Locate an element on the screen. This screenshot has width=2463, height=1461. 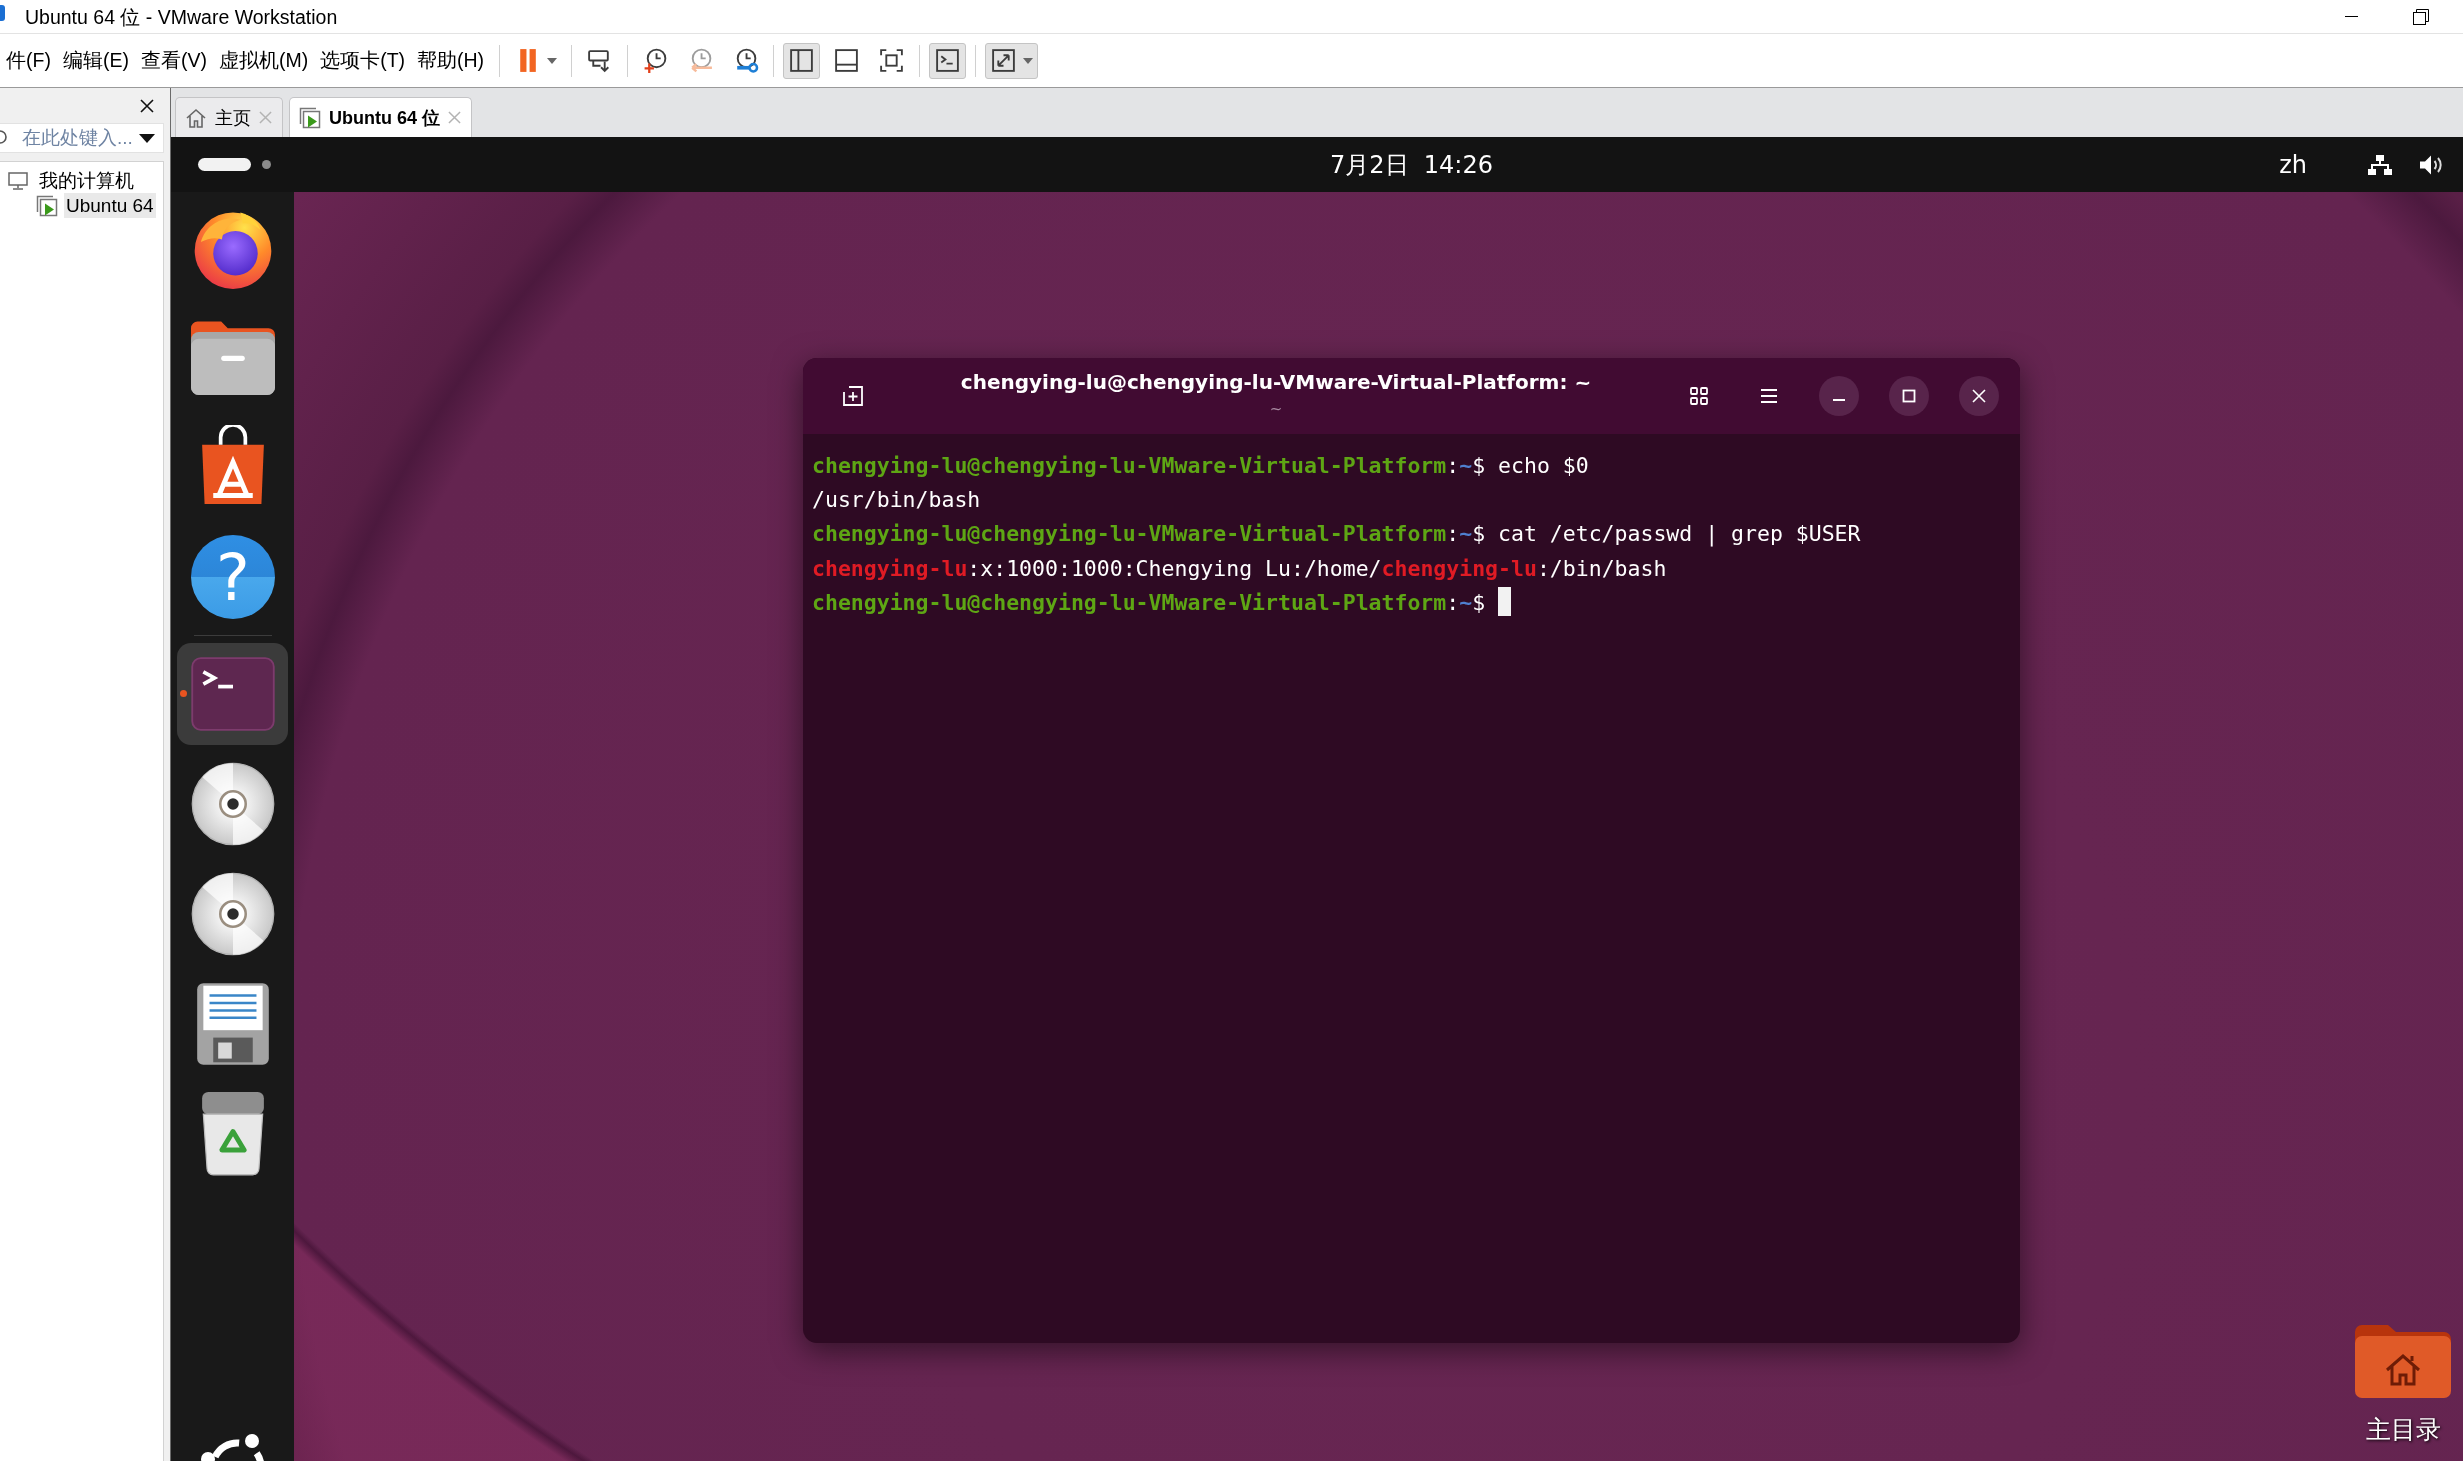
search-icon is located at coordinates (4, 138).